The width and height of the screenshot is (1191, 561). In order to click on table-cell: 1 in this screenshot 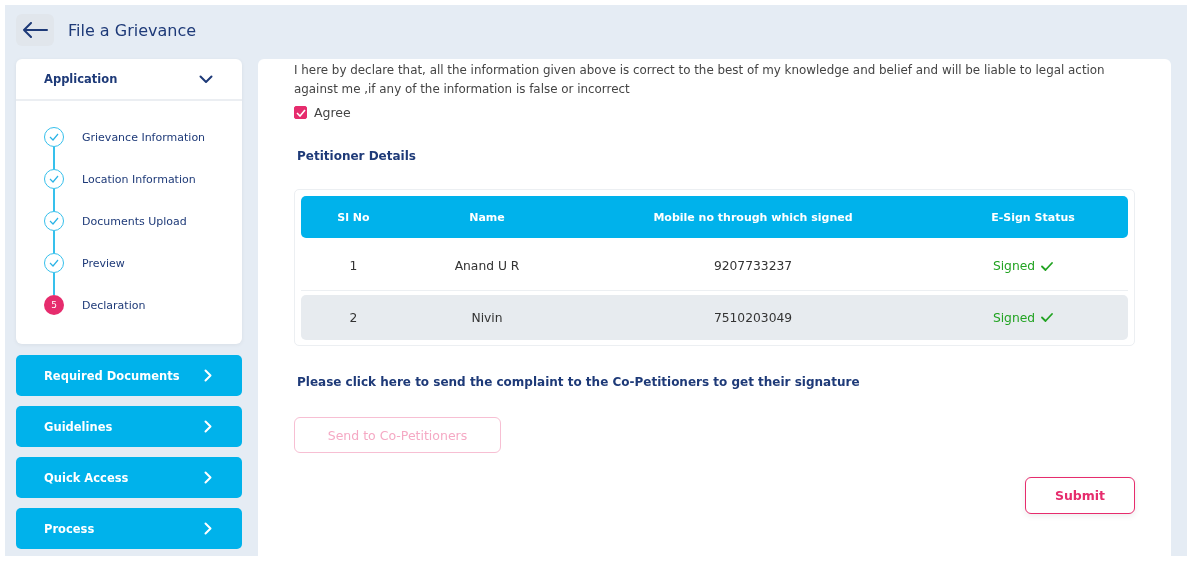, I will do `click(353, 266)`.